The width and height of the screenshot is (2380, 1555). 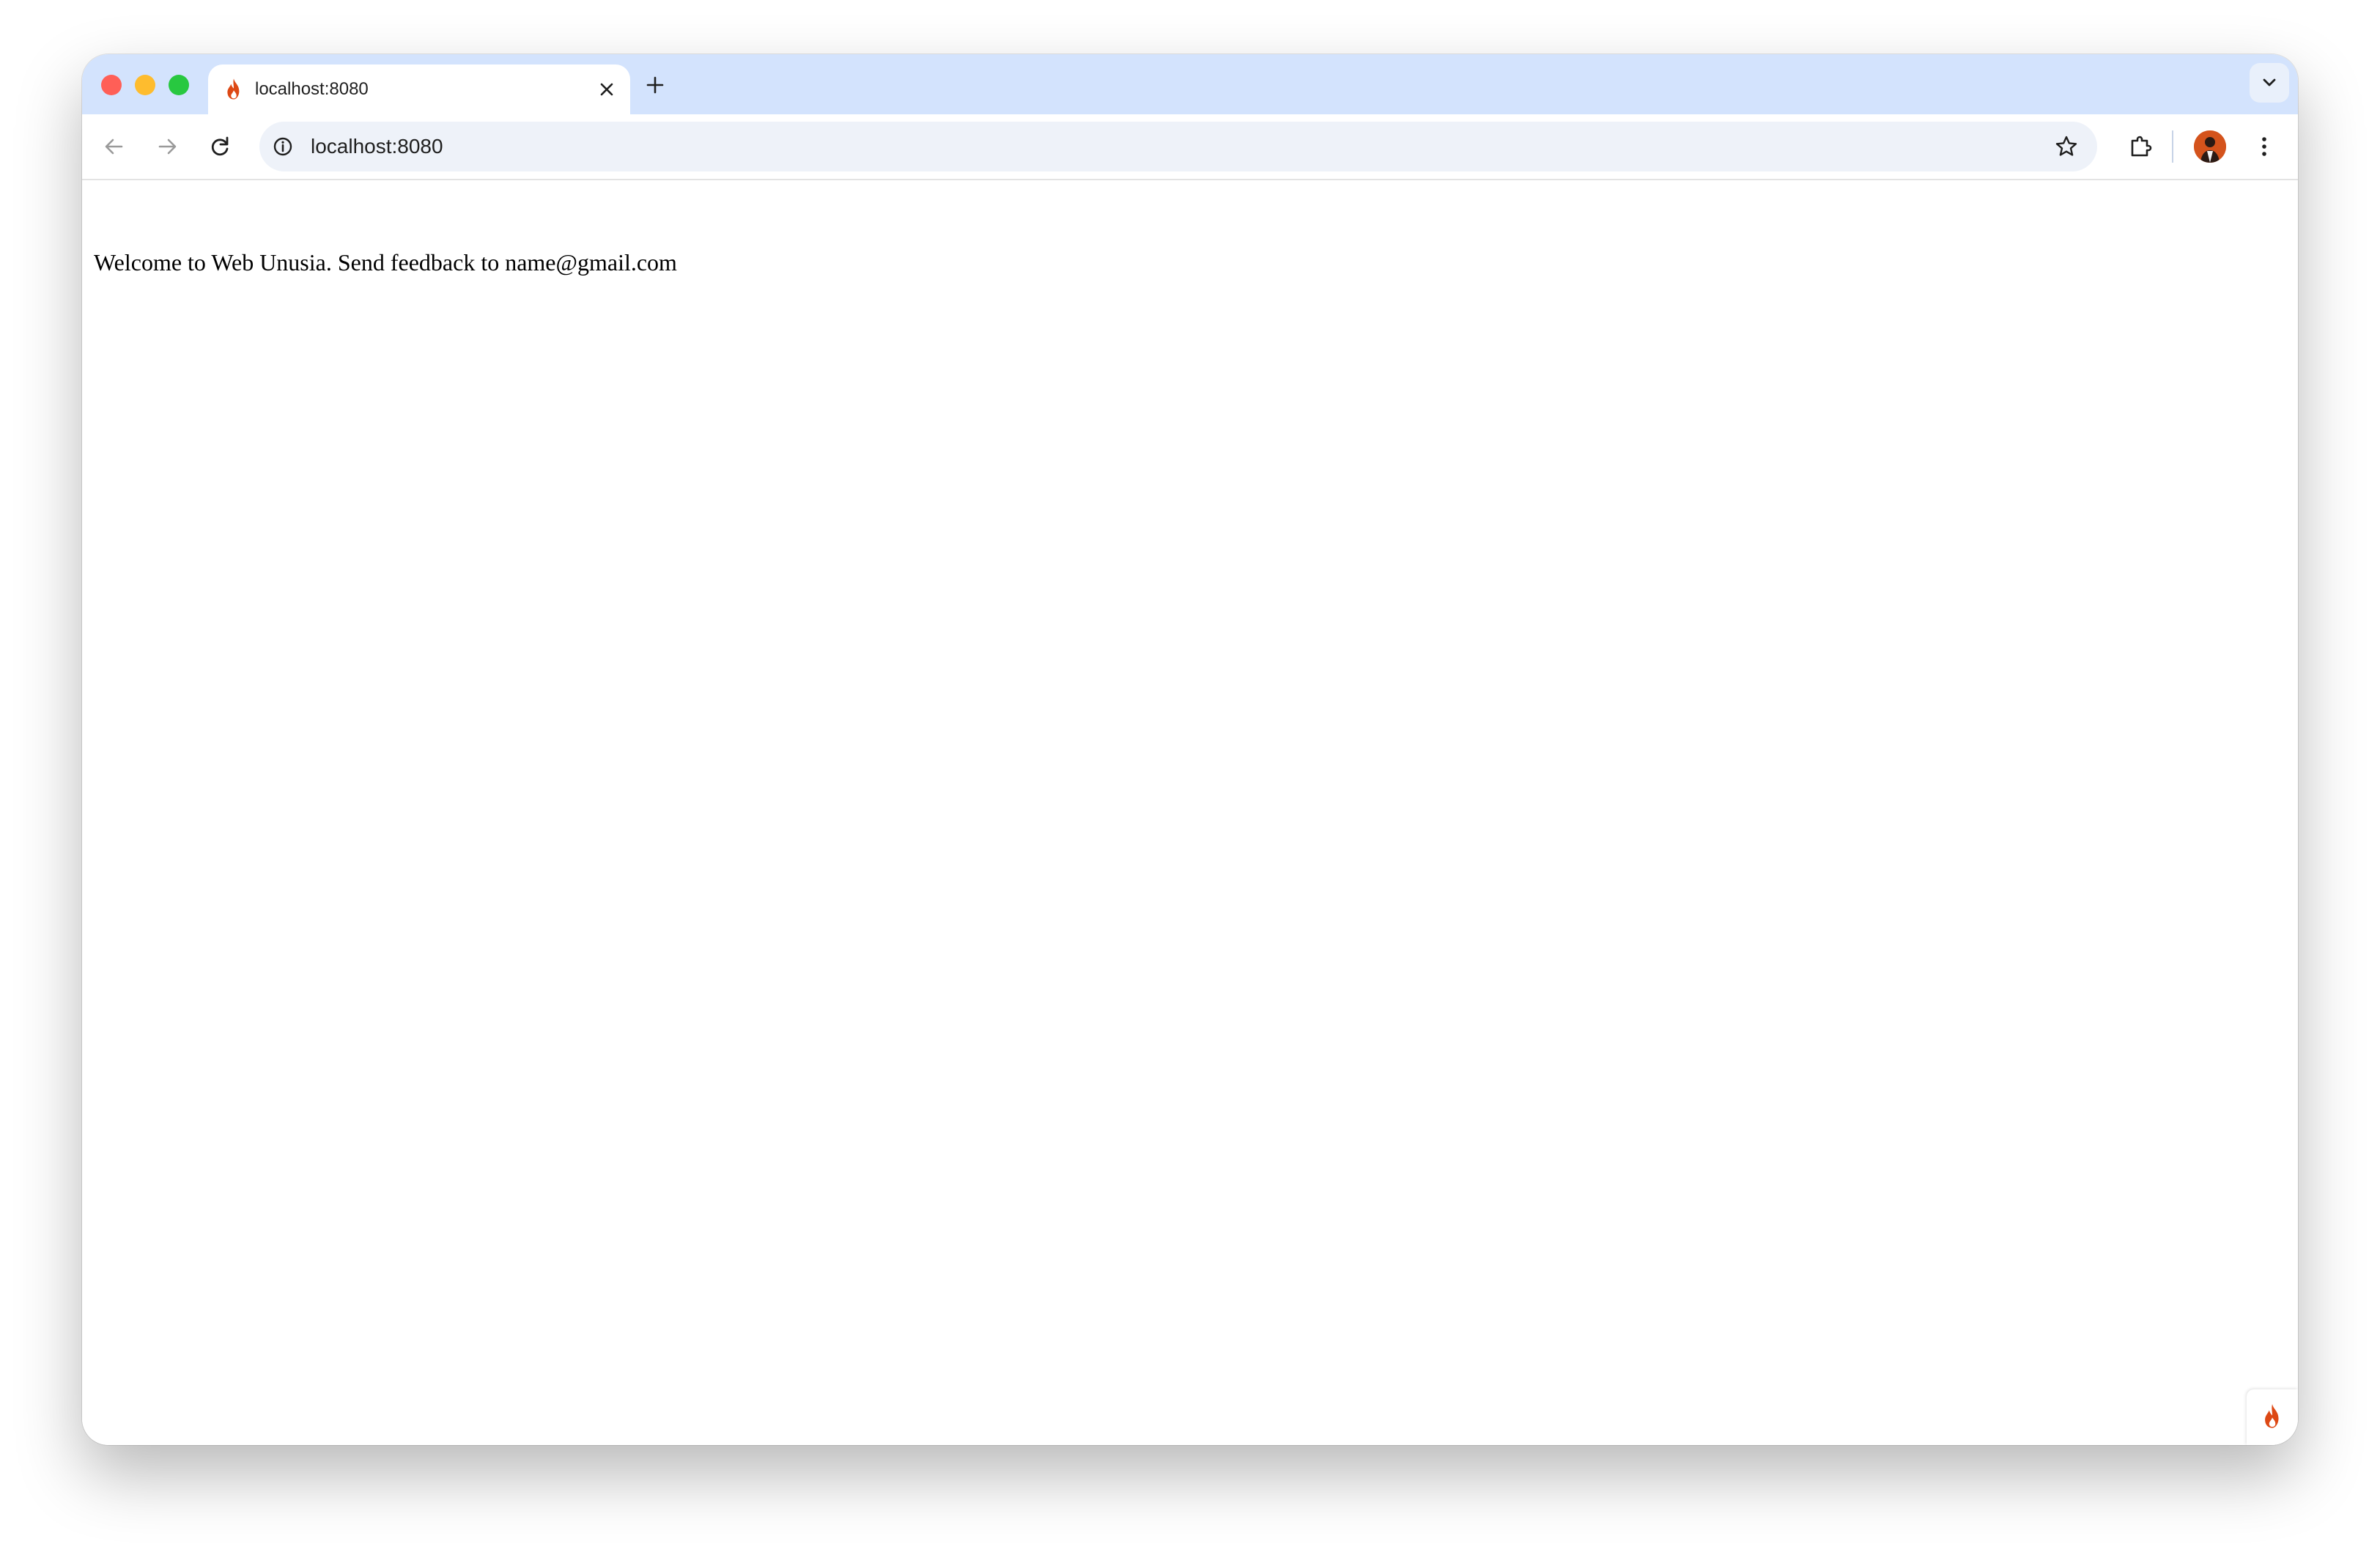 I want to click on close-window-button, so click(x=111, y=85).